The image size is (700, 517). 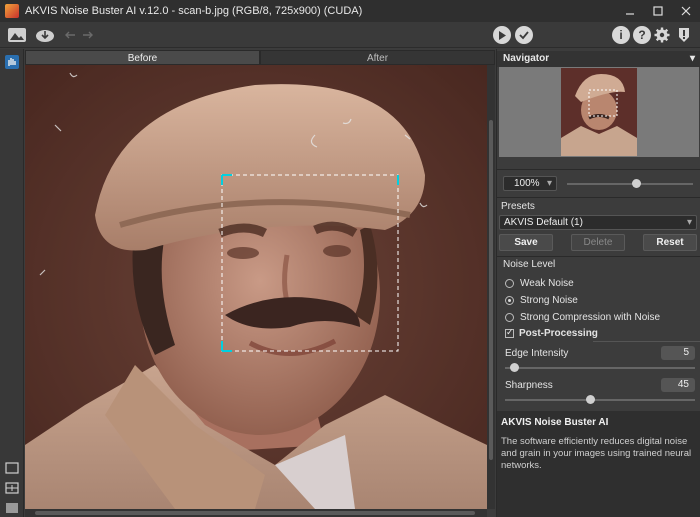 What do you see at coordinates (555, 422) in the screenshot?
I see `help-title: AKVIS Noise Buster AI` at bounding box center [555, 422].